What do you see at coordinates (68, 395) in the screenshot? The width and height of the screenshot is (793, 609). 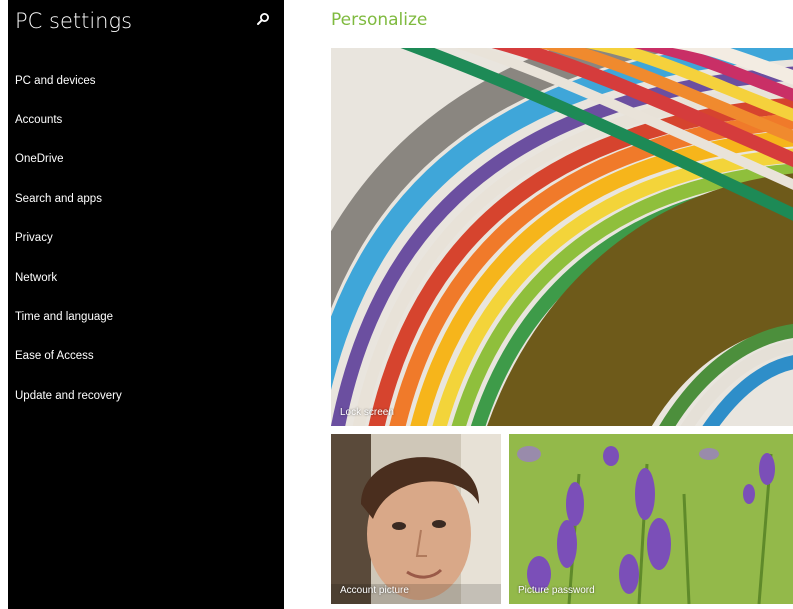 I see `nav-item-label: Update and recovery` at bounding box center [68, 395].